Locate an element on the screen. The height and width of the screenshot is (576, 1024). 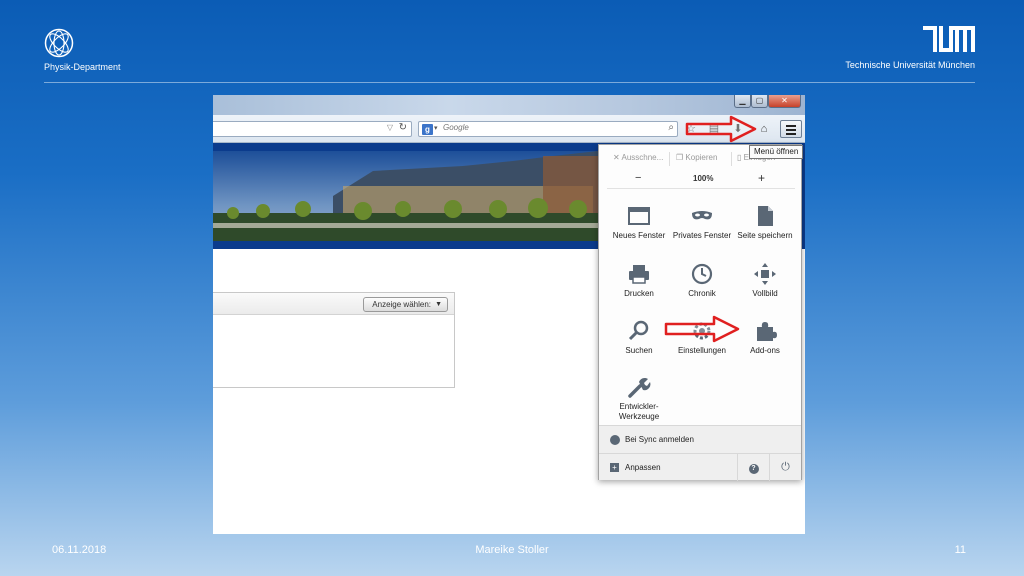
copy-button: ❐ Kopieren is located at coordinates (696, 157).